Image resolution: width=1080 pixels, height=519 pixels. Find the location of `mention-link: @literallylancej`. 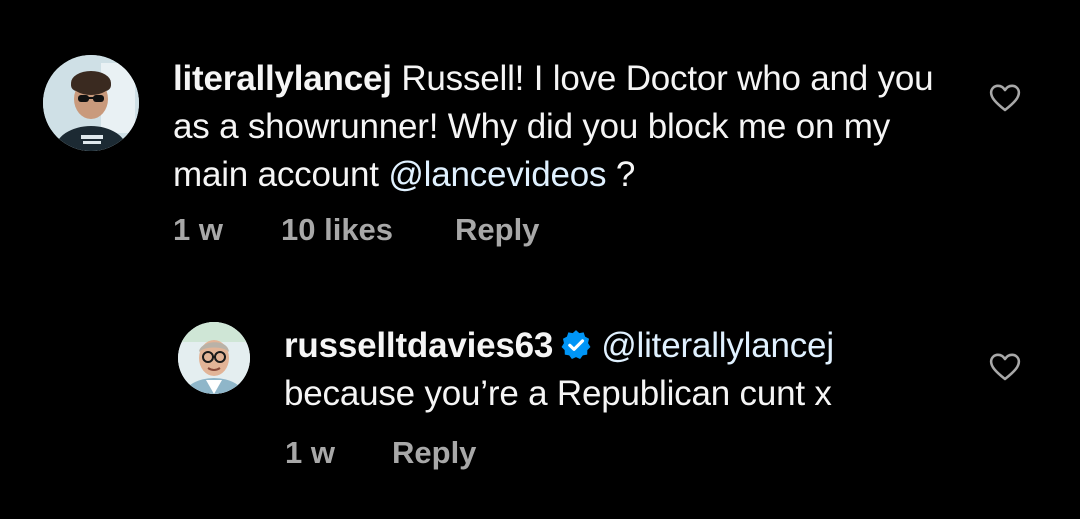

mention-link: @literallylancej is located at coordinates (717, 345).